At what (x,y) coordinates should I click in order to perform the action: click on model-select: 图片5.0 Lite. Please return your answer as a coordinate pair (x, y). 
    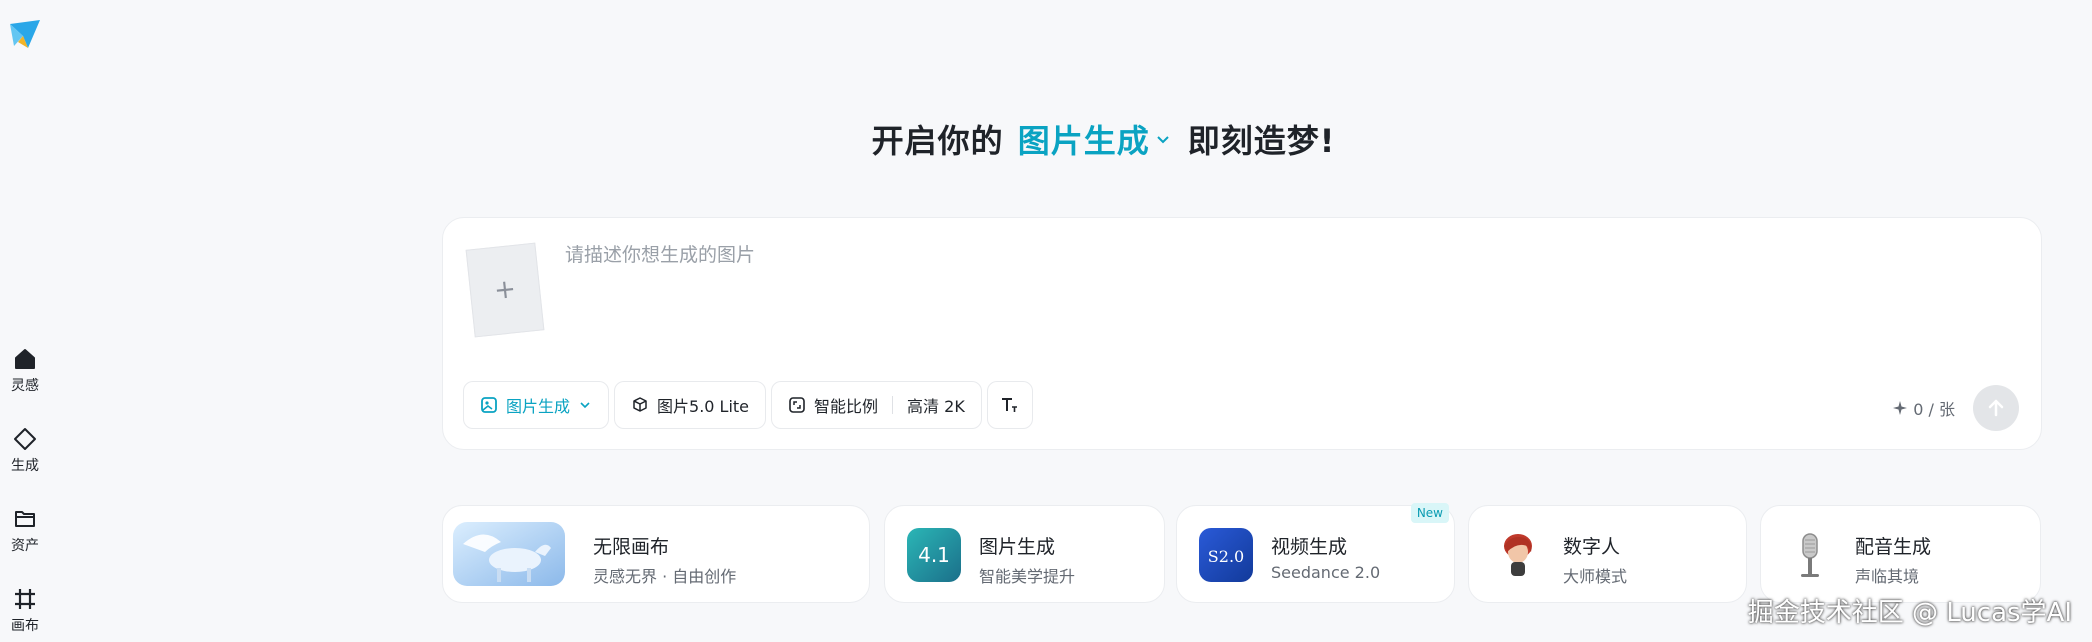
    Looking at the image, I should click on (690, 405).